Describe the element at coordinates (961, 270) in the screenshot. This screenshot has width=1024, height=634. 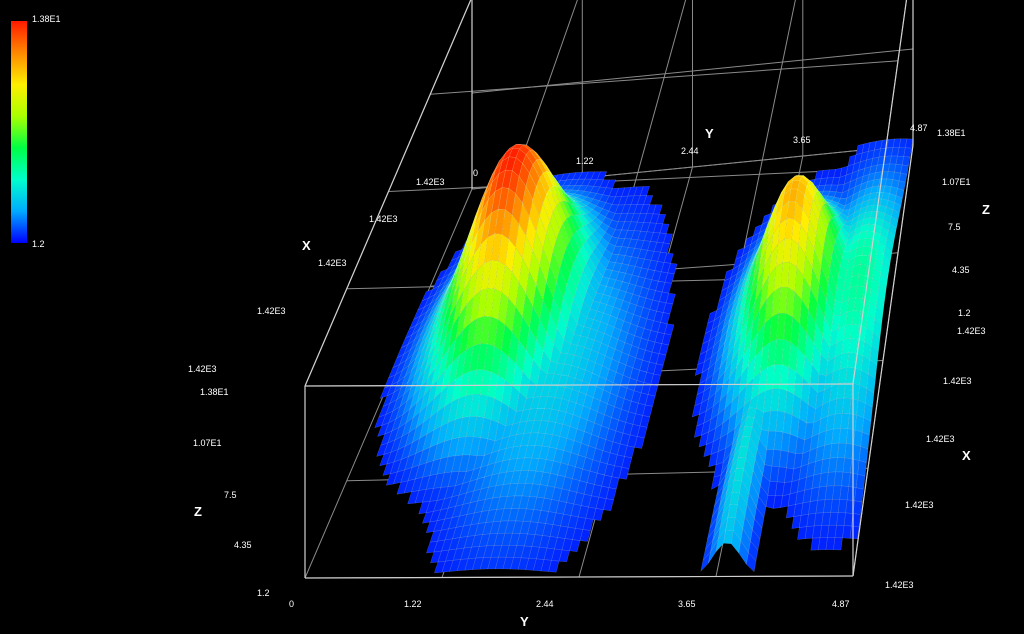
I see `z-tick-right-3: 4.35` at that location.